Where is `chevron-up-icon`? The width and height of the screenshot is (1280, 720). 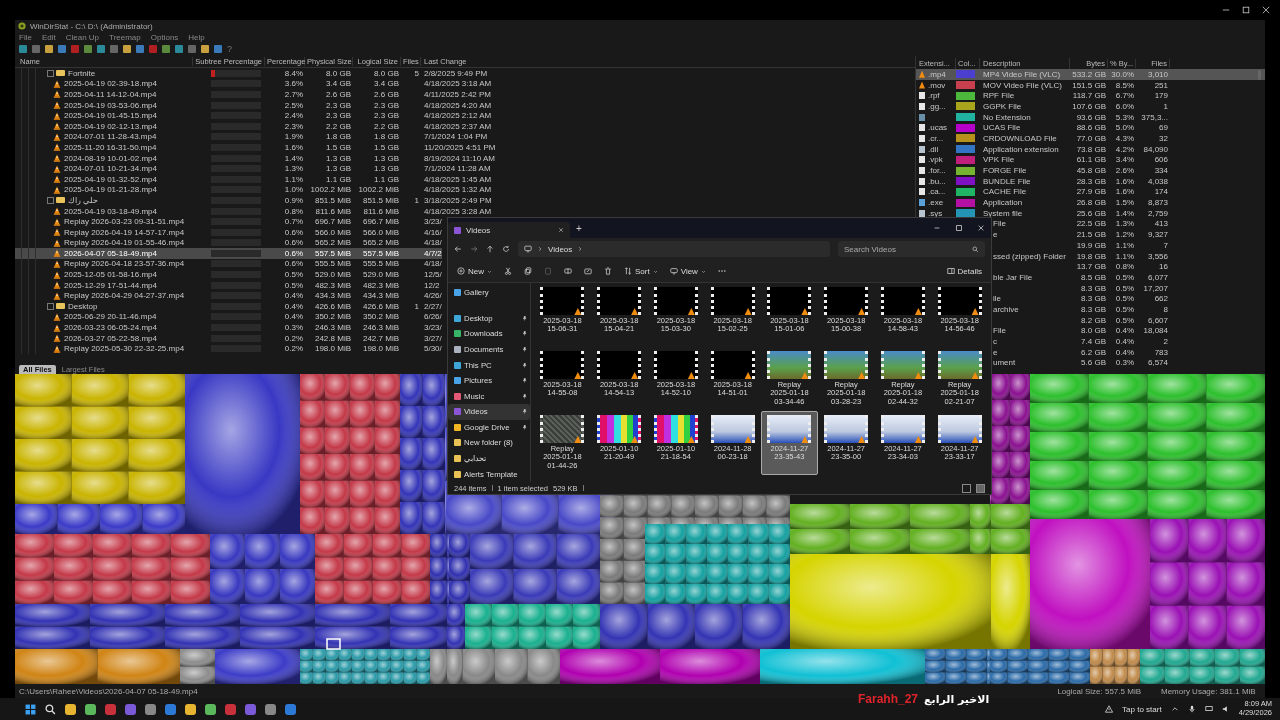 chevron-up-icon is located at coordinates (1174, 709).